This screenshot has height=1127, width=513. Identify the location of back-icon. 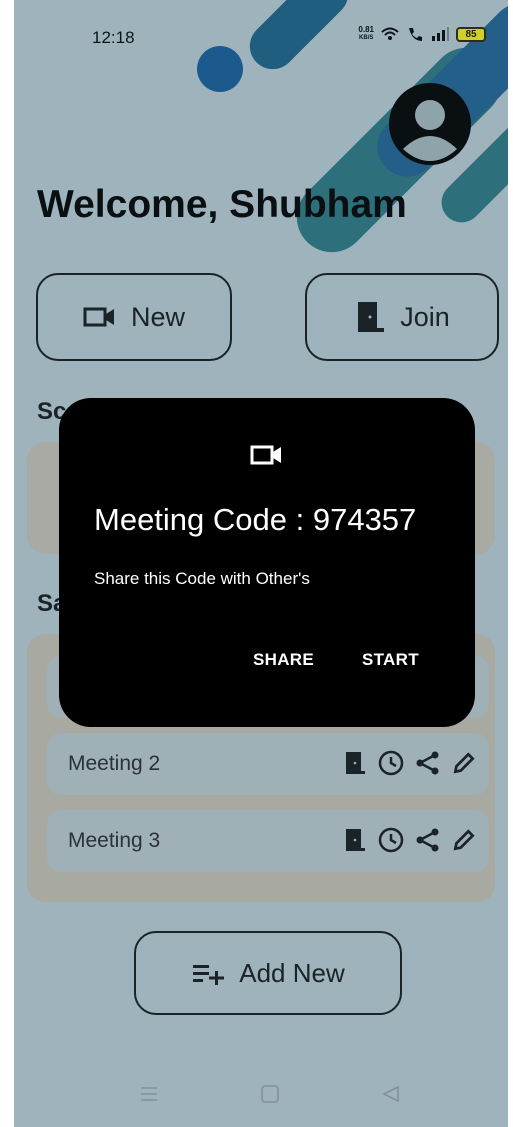
(391, 1094).